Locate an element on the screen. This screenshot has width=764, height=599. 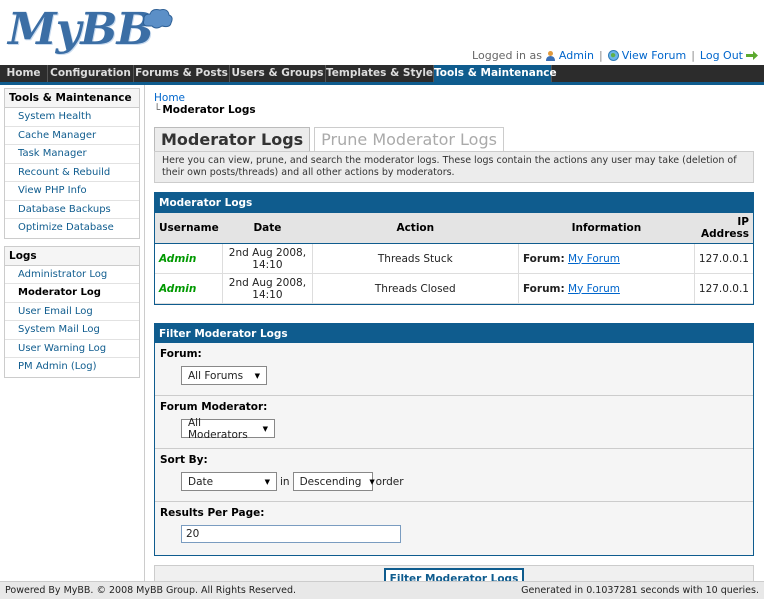
order-select-value: Descending is located at coordinates (330, 481).